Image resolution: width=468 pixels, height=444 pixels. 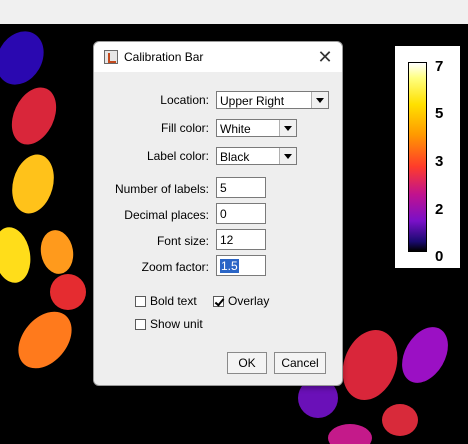 I want to click on cal-label-2: 2, so click(x=439, y=209).